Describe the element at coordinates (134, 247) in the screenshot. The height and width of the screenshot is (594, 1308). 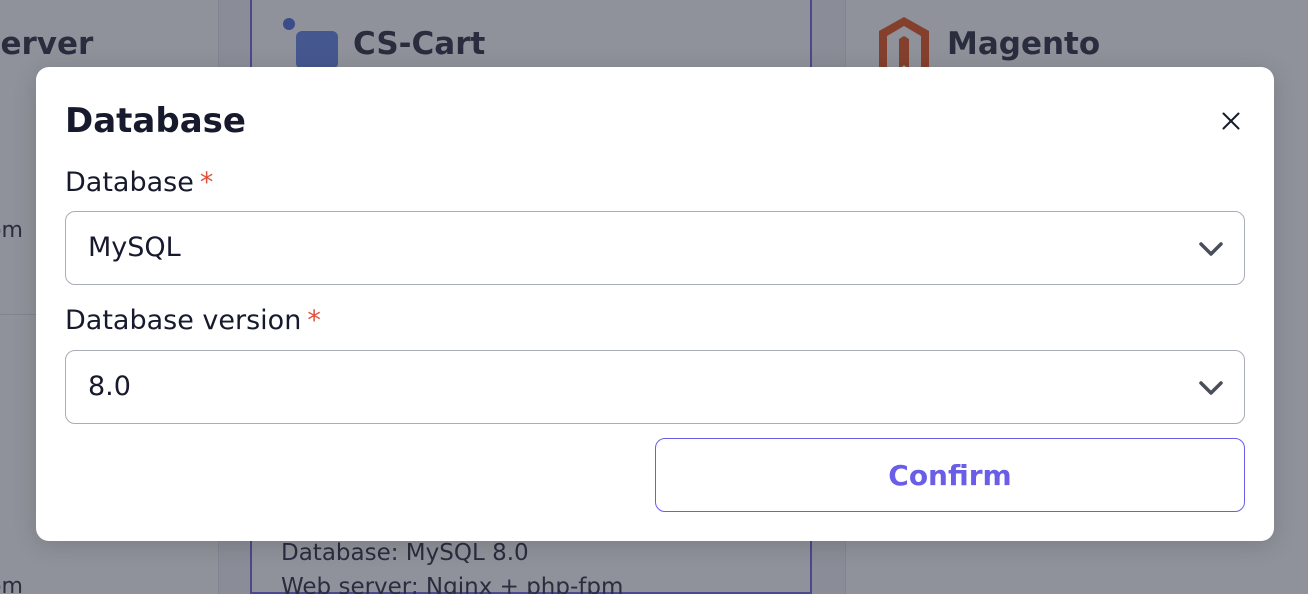
I see `database-select-value: MySQL` at that location.